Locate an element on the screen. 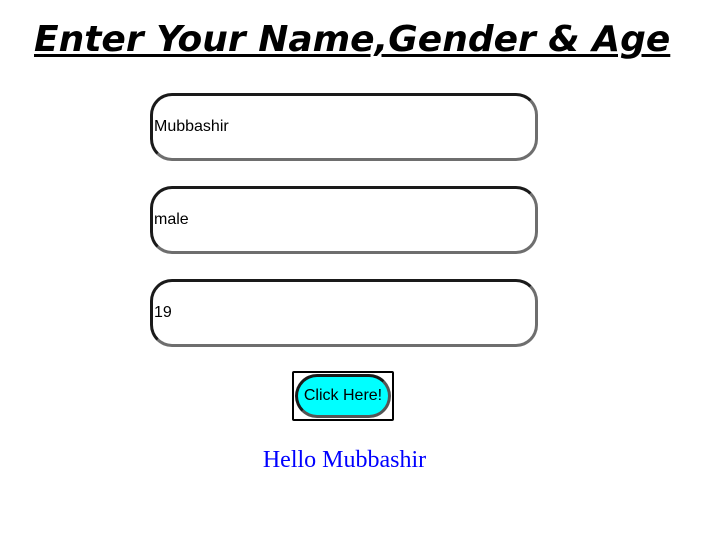 This screenshot has height=537, width=727. age-input is located at coordinates (344, 313).